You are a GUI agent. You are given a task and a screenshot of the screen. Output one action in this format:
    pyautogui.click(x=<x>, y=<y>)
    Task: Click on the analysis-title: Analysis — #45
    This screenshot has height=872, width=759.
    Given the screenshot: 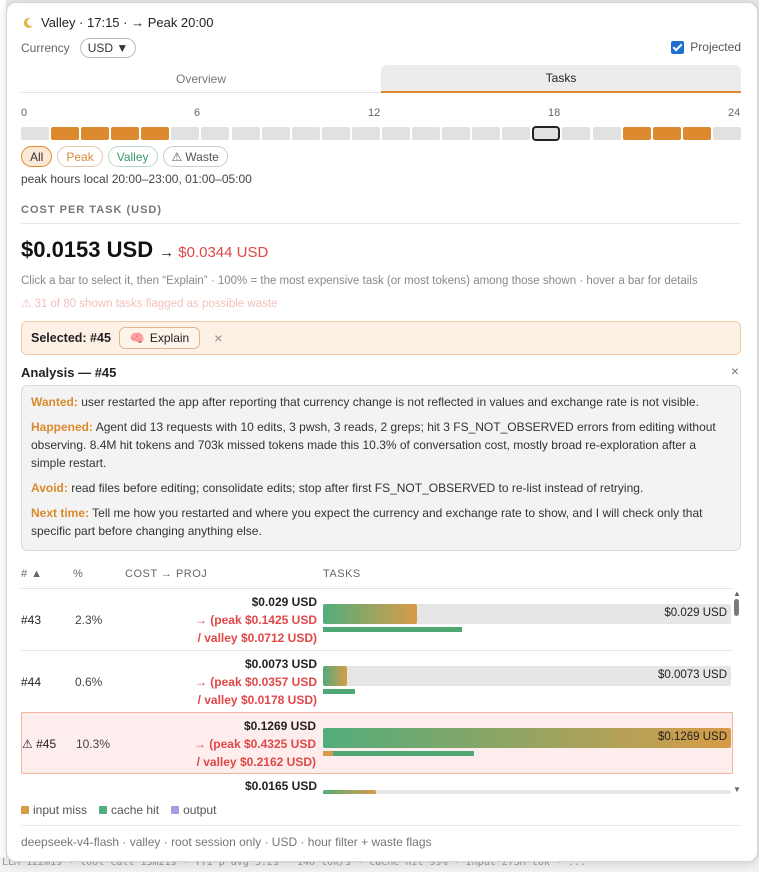 What is the action you would take?
    pyautogui.click(x=69, y=372)
    